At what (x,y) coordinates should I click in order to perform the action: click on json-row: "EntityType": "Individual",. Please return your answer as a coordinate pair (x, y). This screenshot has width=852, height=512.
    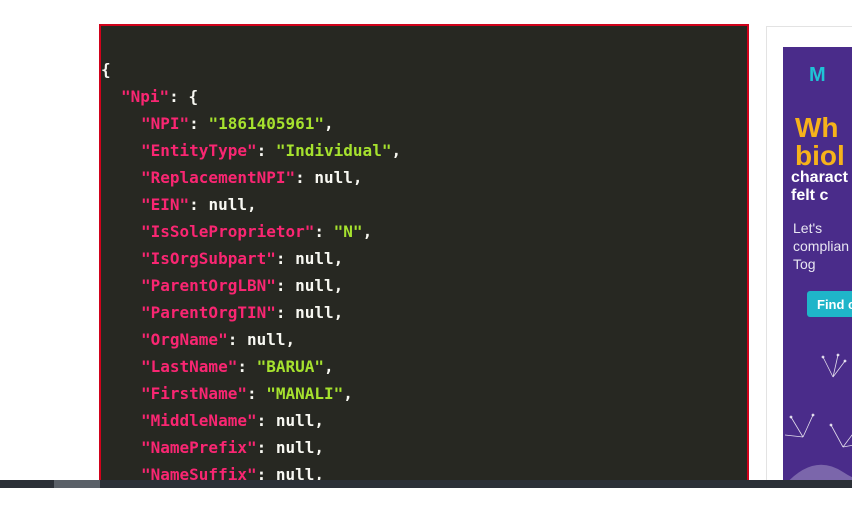
    Looking at the image, I should click on (251, 150).